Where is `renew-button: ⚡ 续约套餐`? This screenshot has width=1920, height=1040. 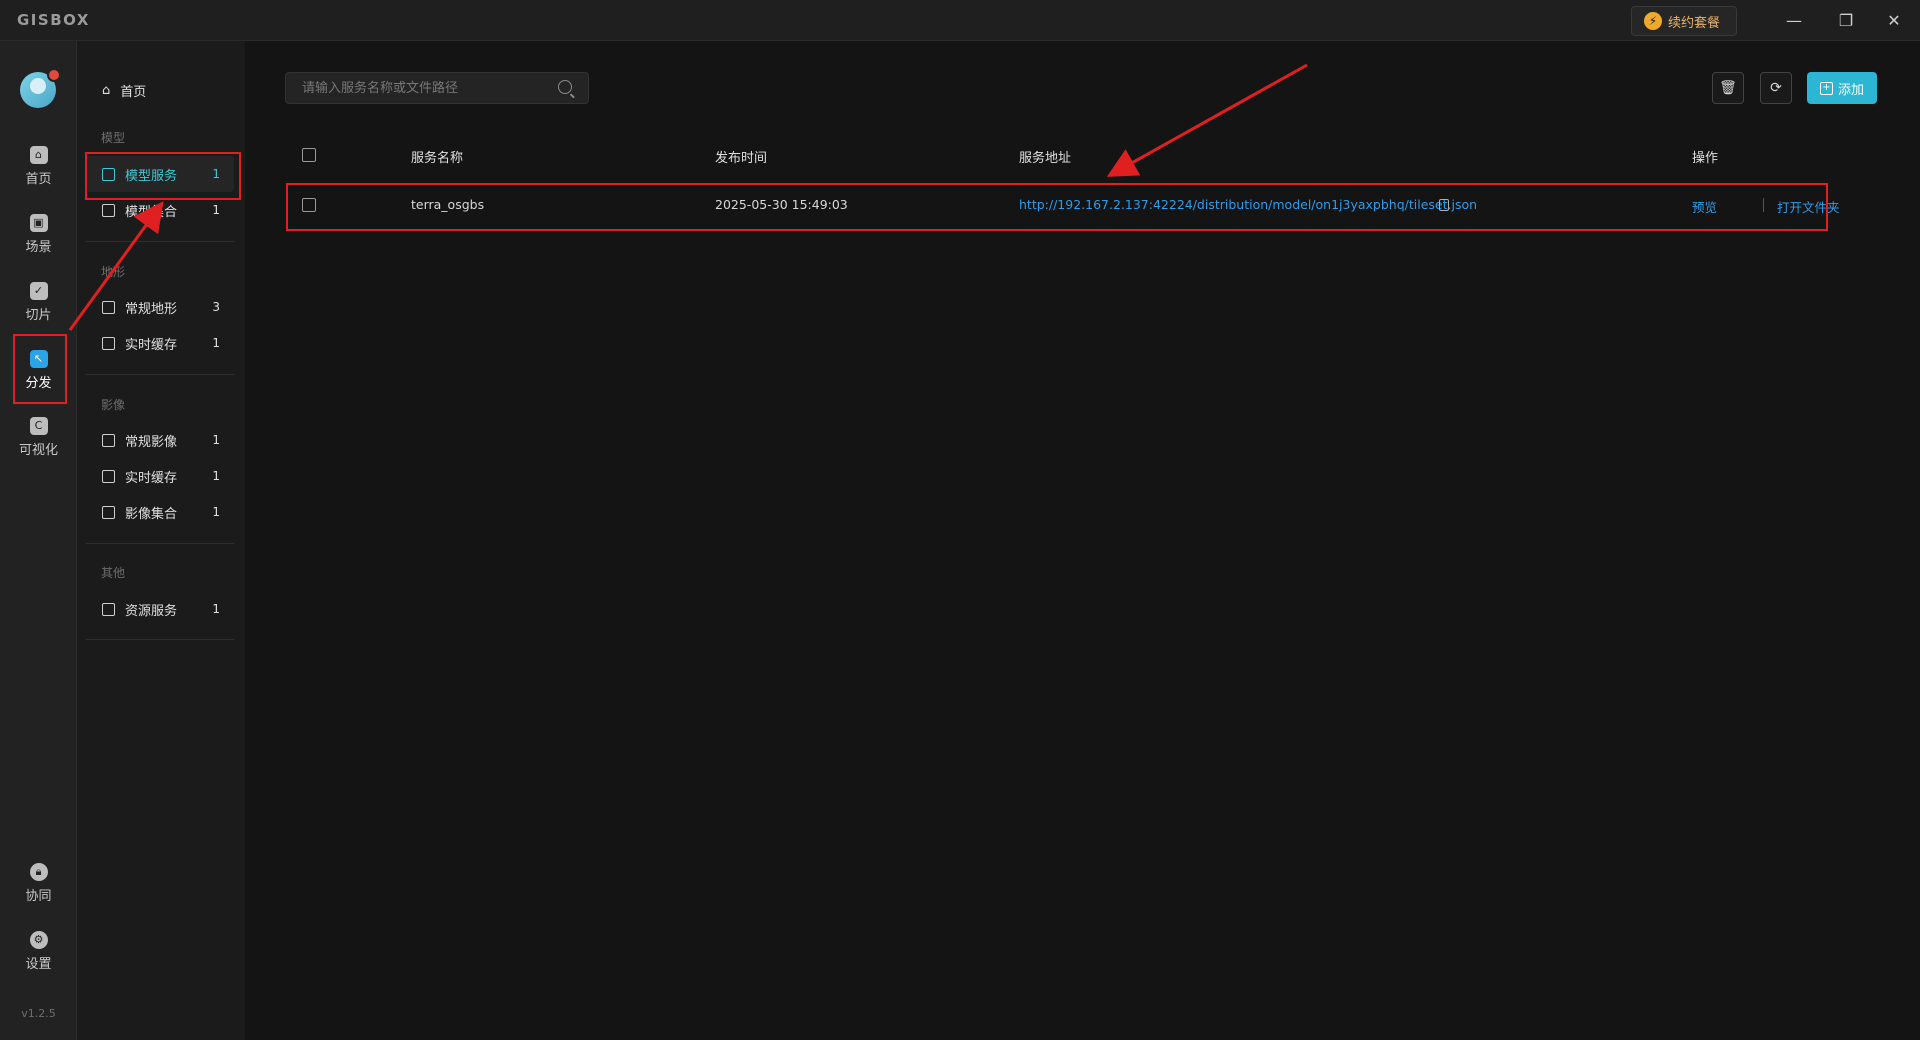 renew-button: ⚡ 续约套餐 is located at coordinates (1684, 21).